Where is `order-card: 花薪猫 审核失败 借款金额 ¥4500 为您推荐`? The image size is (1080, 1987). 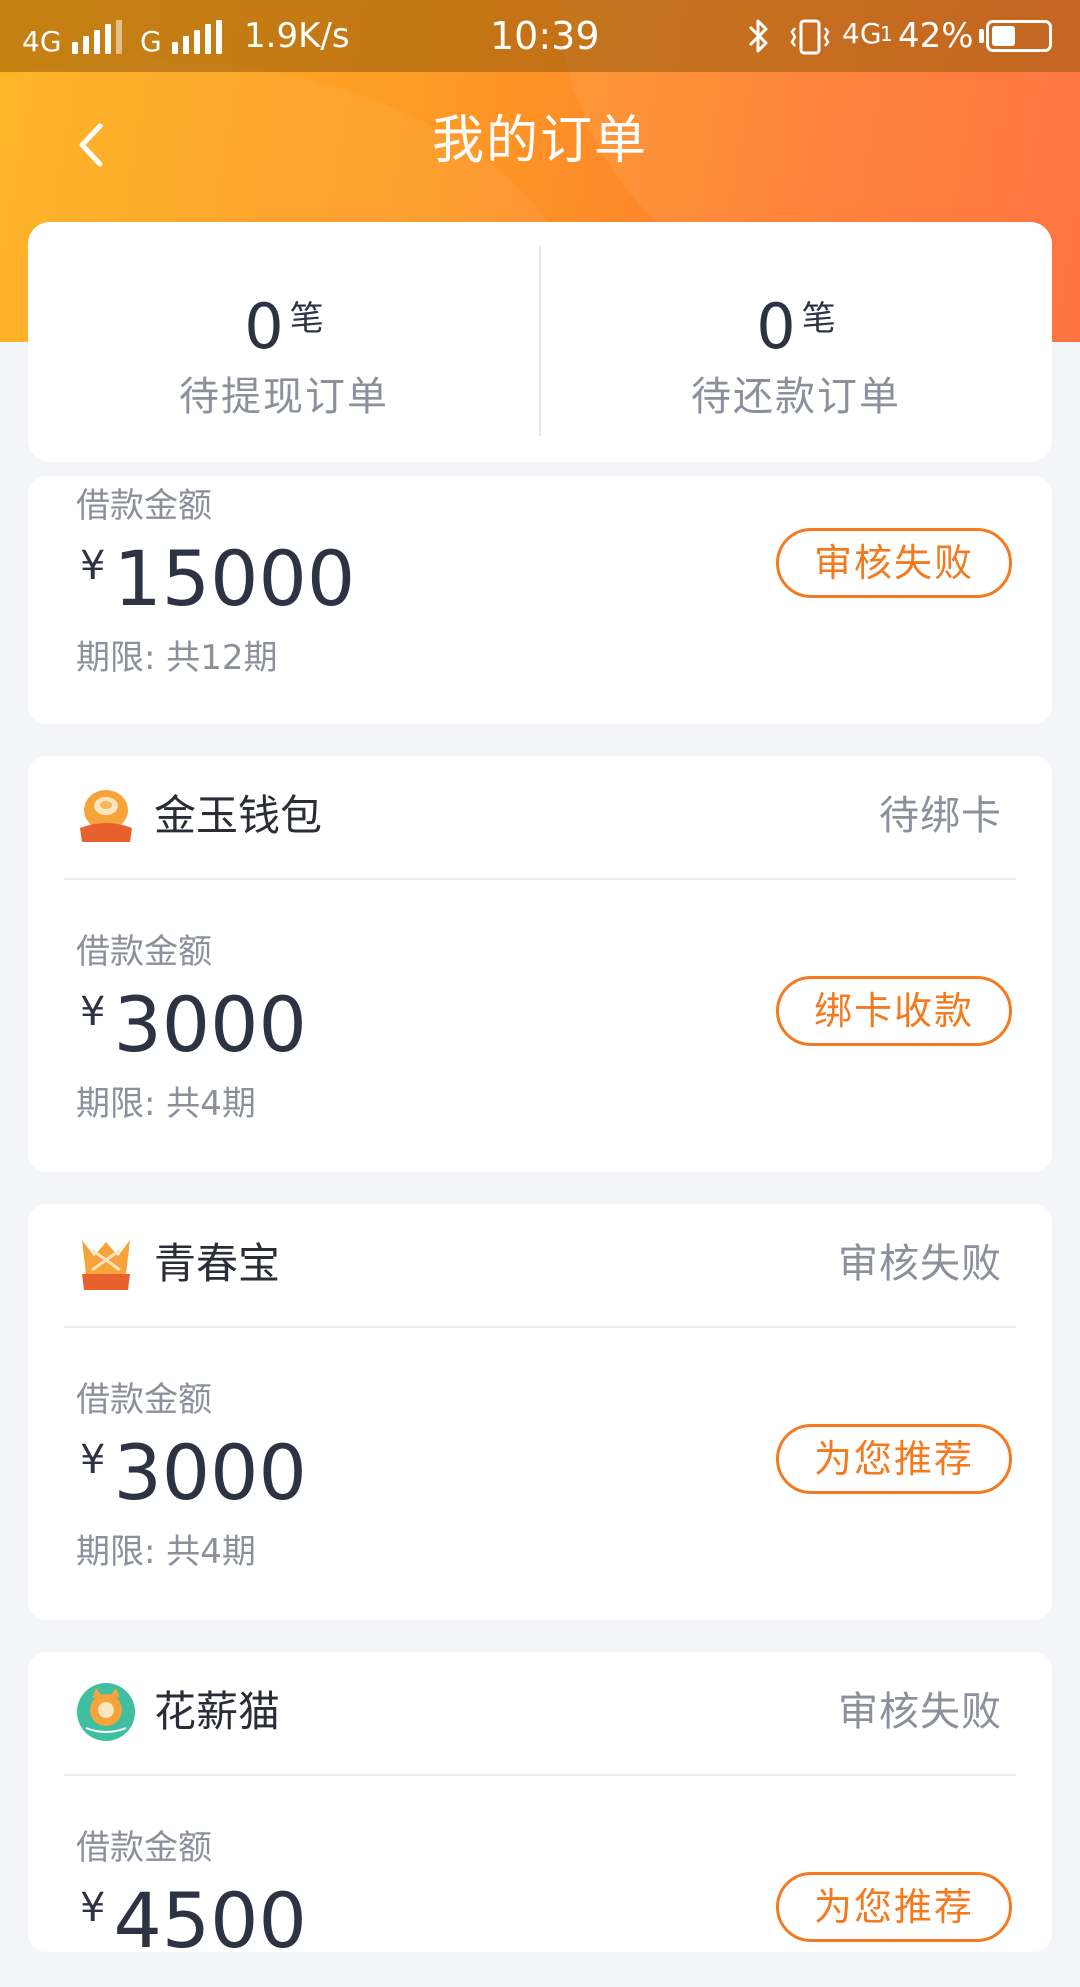
order-card: 花薪猫 审核失败 借款金额 ¥4500 为您推荐 is located at coordinates (540, 1808).